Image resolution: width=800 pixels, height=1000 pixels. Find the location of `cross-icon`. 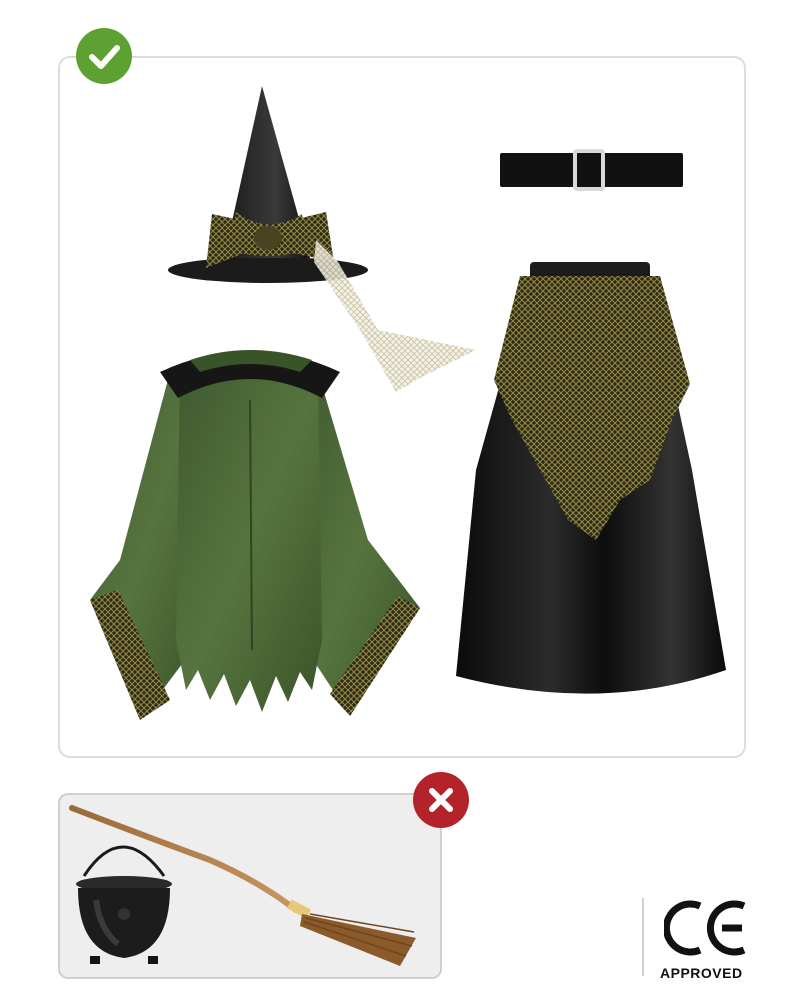

cross-icon is located at coordinates (441, 800).